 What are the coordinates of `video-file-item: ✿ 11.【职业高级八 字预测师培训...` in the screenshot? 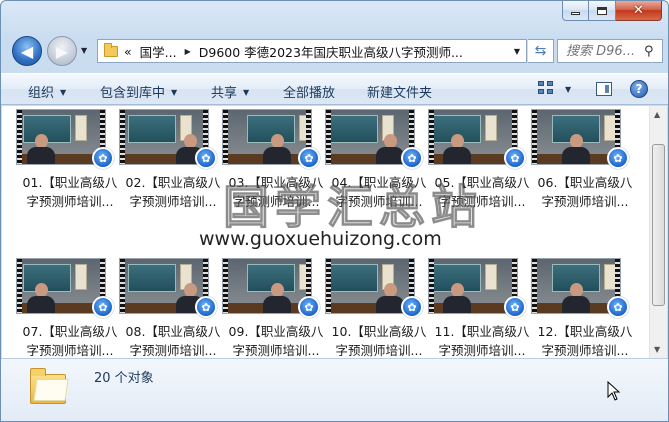 It's located at (477, 308).